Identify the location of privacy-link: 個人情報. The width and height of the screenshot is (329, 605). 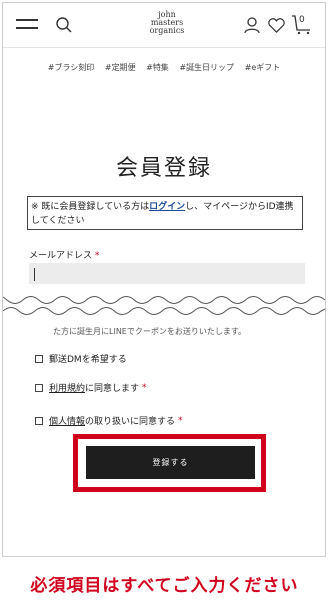
(67, 420).